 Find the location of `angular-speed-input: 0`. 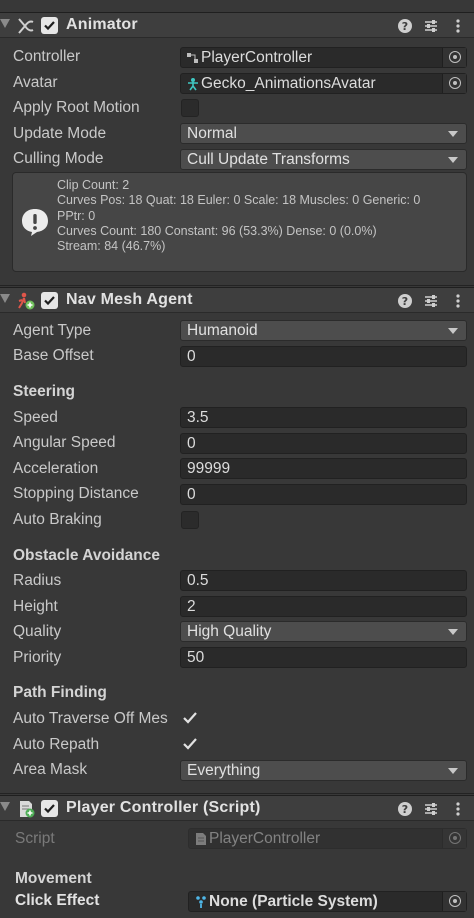

angular-speed-input: 0 is located at coordinates (323, 443).